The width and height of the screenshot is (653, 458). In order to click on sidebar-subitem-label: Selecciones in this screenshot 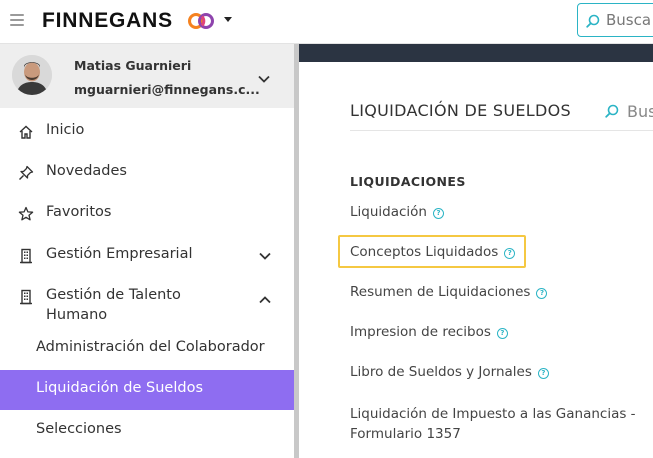, I will do `click(79, 429)`.